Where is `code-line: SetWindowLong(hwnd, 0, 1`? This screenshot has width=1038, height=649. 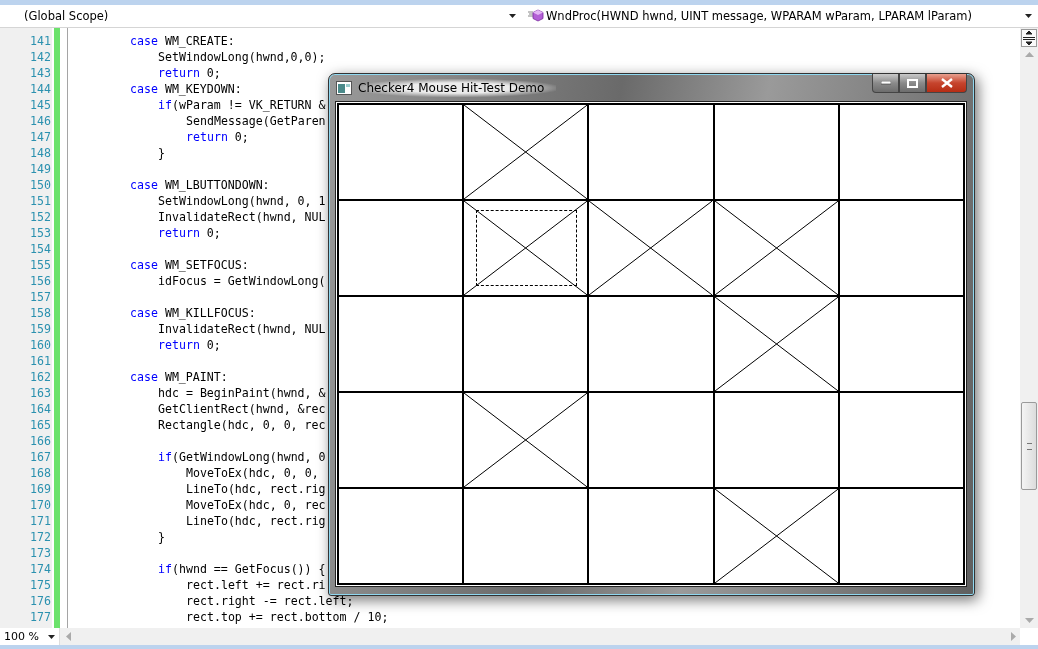
code-line: SetWindowLong(hwnd, 0, 1 is located at coordinates (242, 201).